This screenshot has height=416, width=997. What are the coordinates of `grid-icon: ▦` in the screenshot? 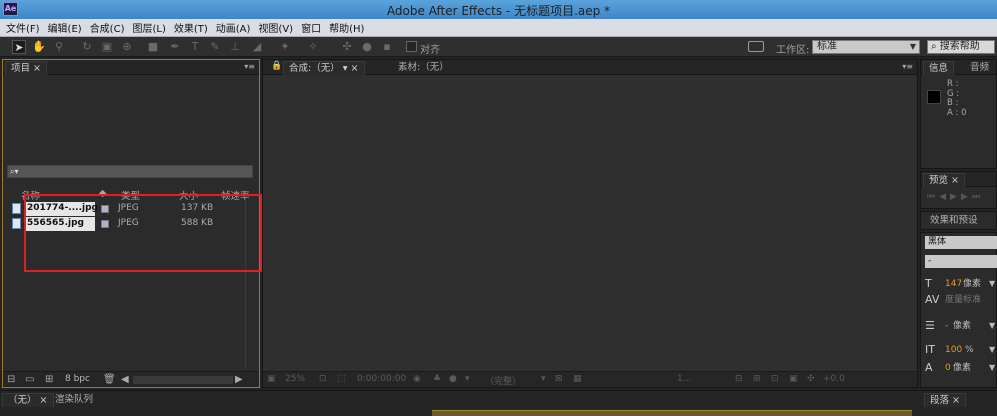 It's located at (577, 379).